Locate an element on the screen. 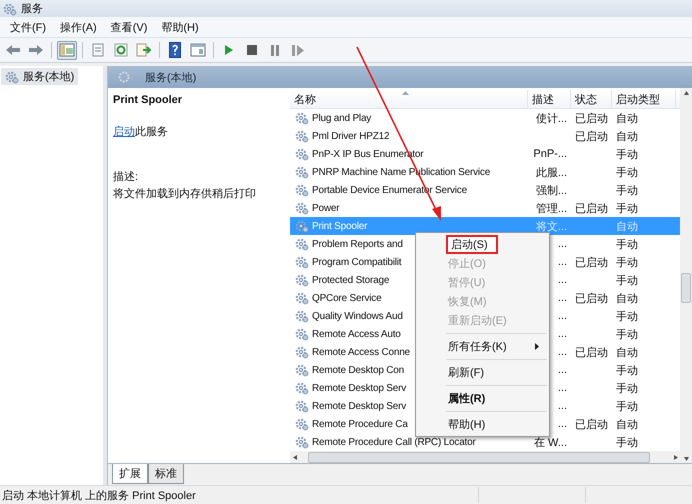  table-row: Pml Driver HPZ12 is located at coordinates (409, 136).